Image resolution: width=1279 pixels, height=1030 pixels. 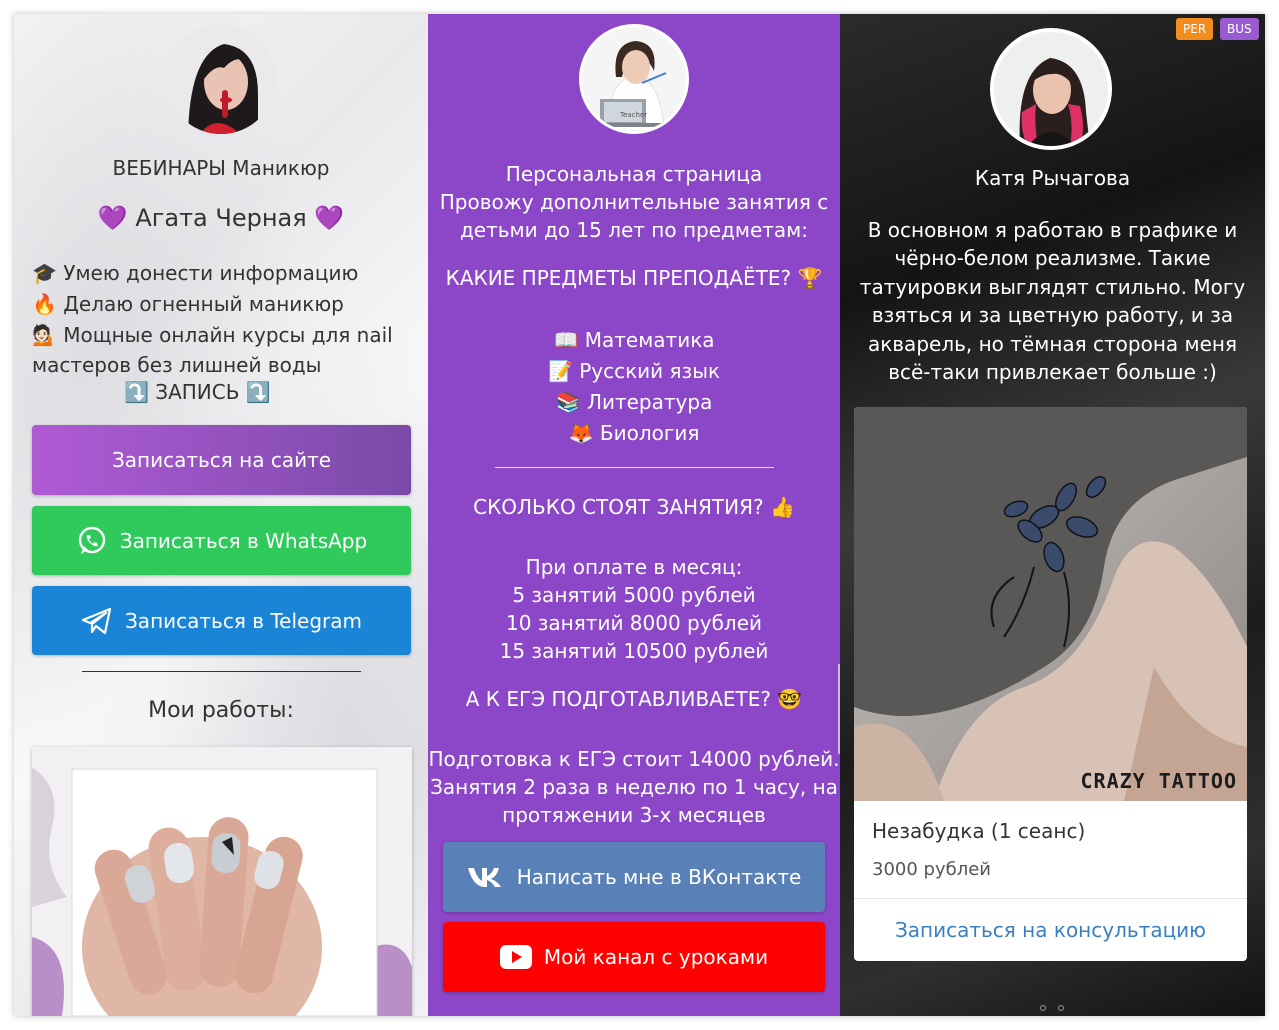 I want to click on intro-line: Провожу дополнительные занятия с, so click(x=634, y=202).